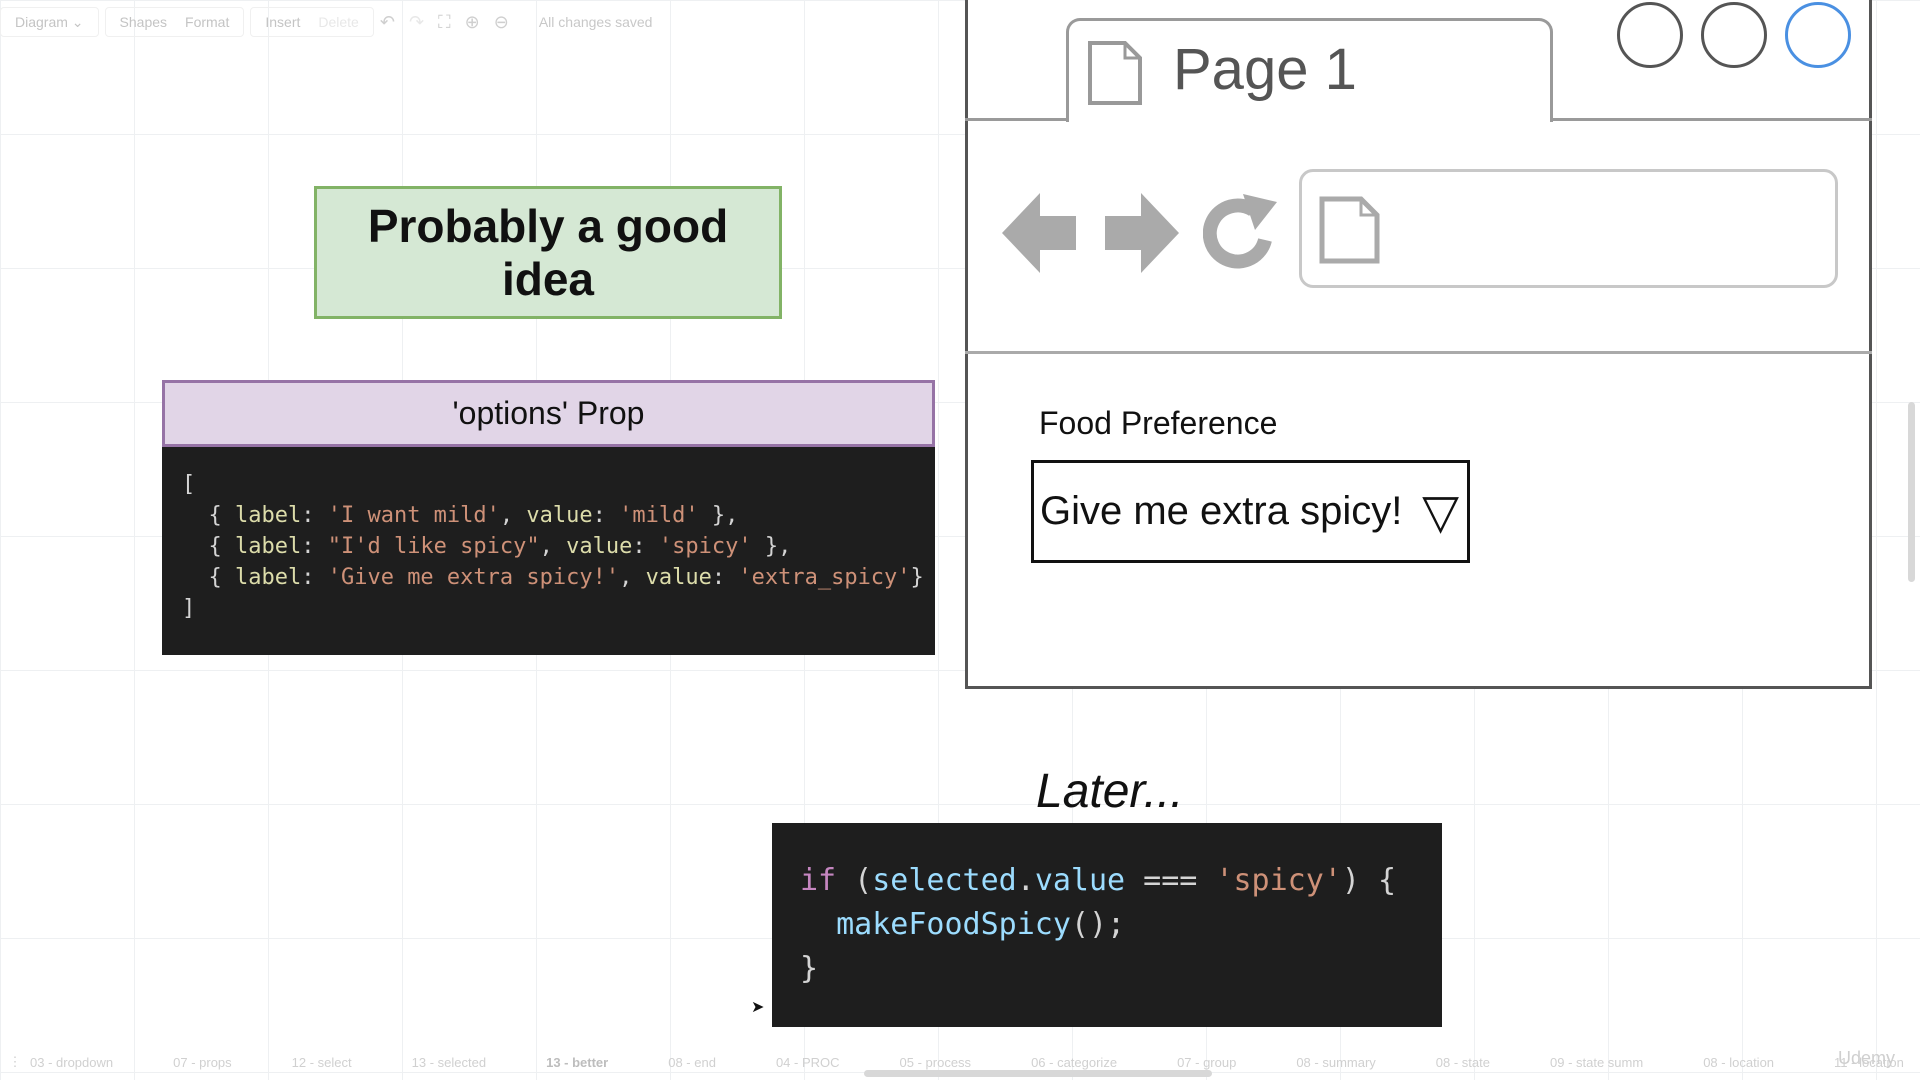 The image size is (1920, 1080). Describe the element at coordinates (1349, 230) in the screenshot. I see `url-page-icon` at that location.